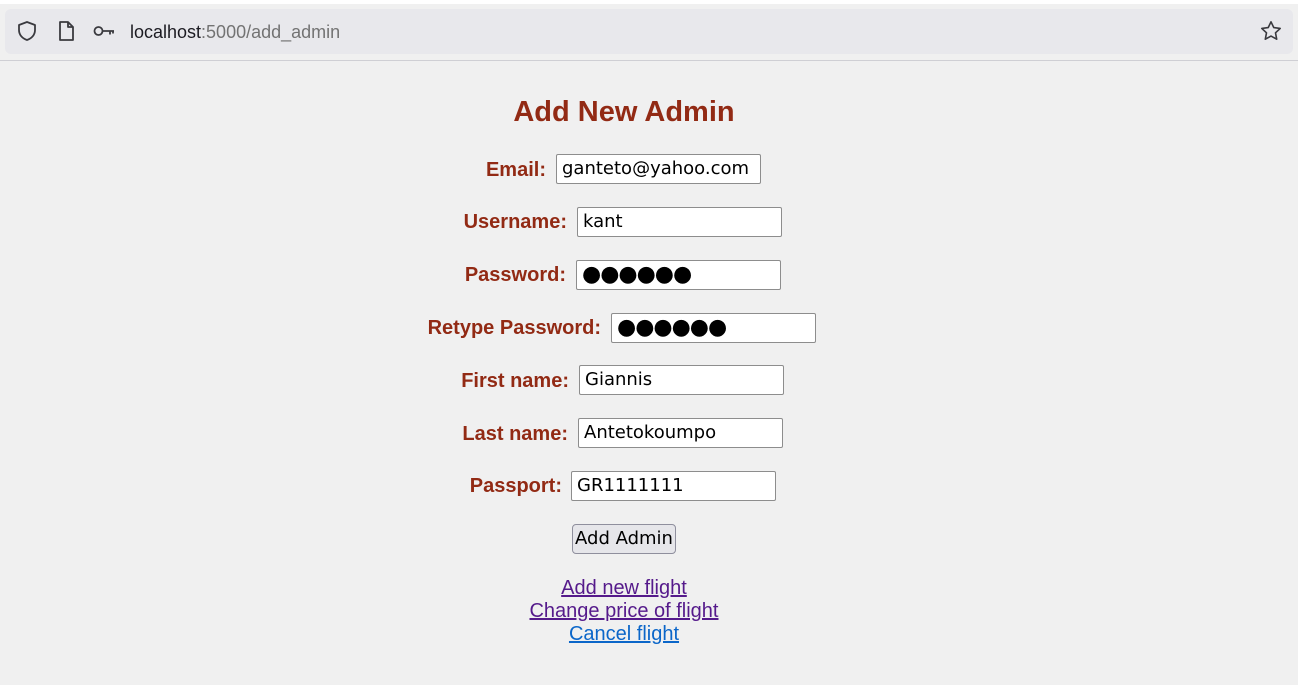 This screenshot has width=1298, height=685. I want to click on email-label: Email:, so click(515, 170).